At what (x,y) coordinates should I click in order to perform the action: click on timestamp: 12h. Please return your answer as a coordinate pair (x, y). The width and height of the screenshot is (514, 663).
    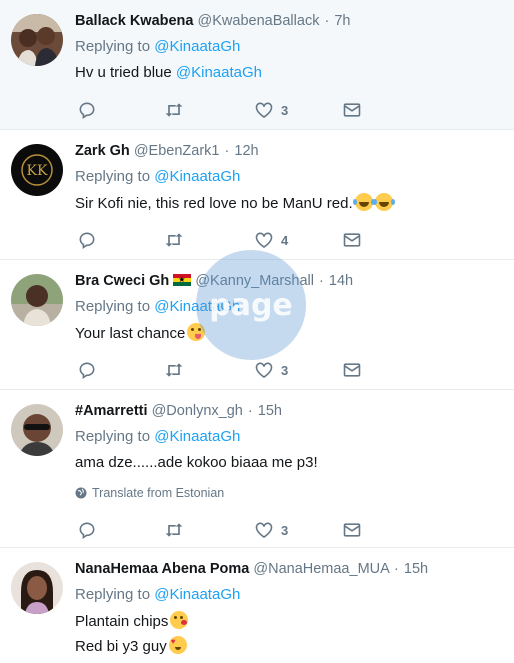
    Looking at the image, I should click on (246, 151).